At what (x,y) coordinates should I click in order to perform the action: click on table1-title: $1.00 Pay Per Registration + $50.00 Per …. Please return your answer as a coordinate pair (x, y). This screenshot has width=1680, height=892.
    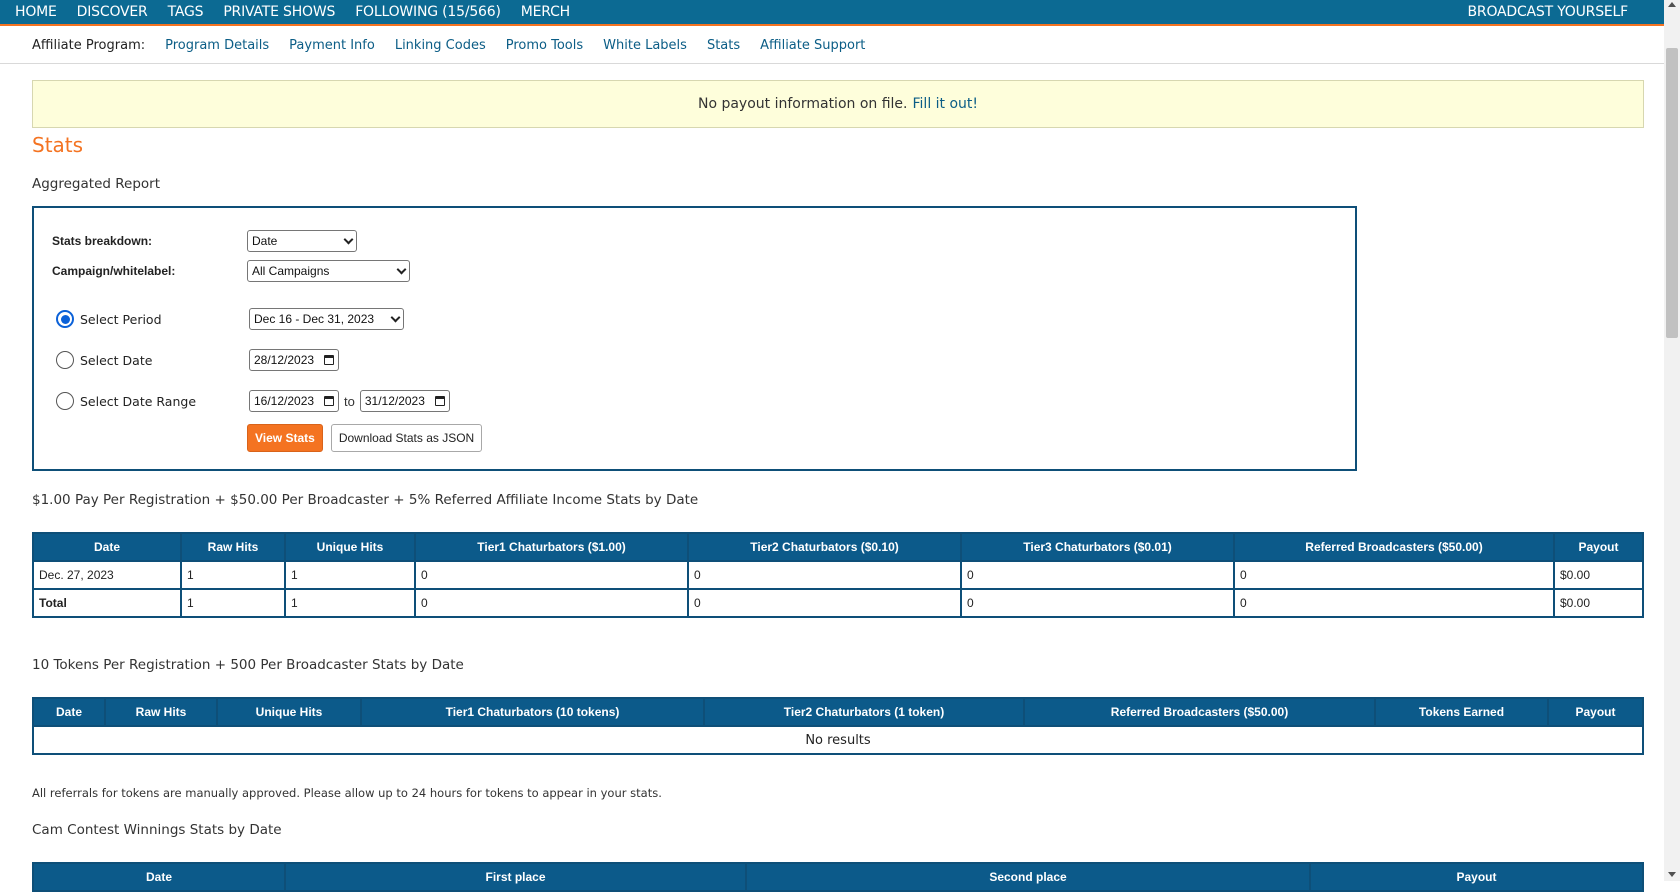
    Looking at the image, I should click on (365, 500).